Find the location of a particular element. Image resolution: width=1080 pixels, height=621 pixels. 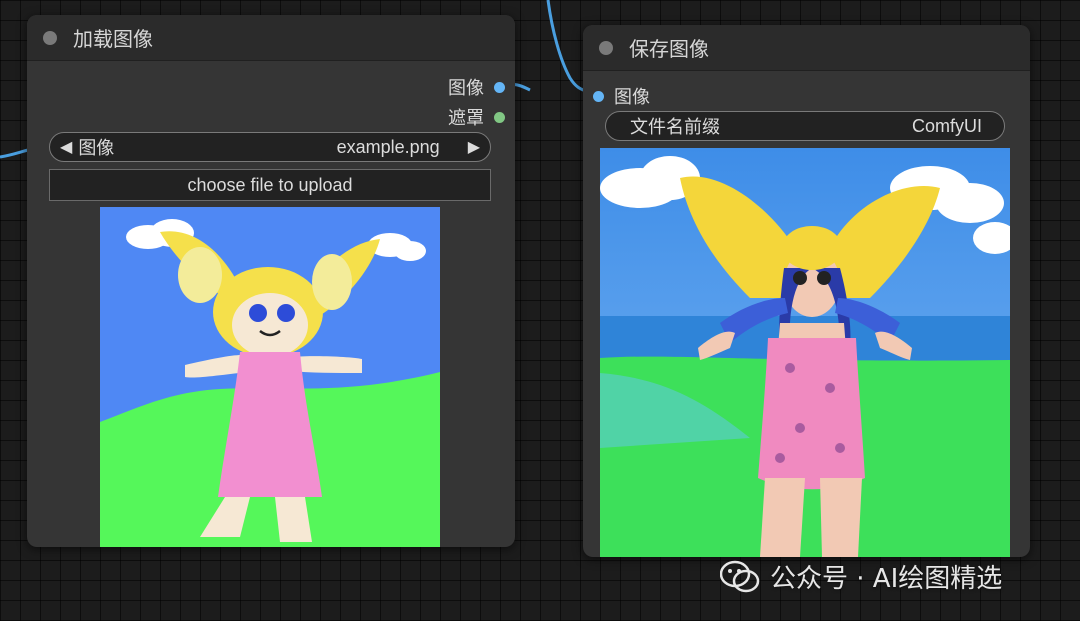

input-slot-image: 图像 is located at coordinates (621, 96).